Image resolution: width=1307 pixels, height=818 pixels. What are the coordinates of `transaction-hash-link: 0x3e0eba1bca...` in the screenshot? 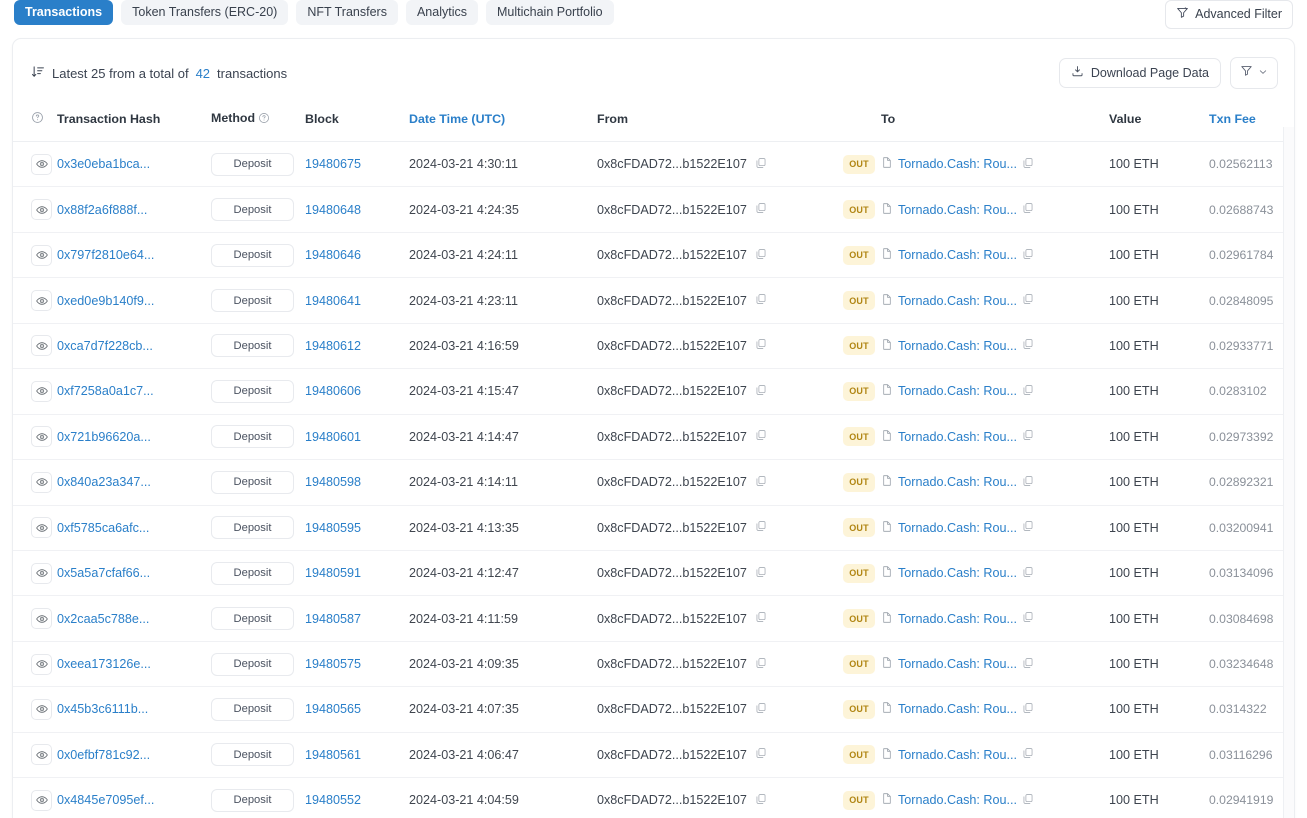 It's located at (103, 164).